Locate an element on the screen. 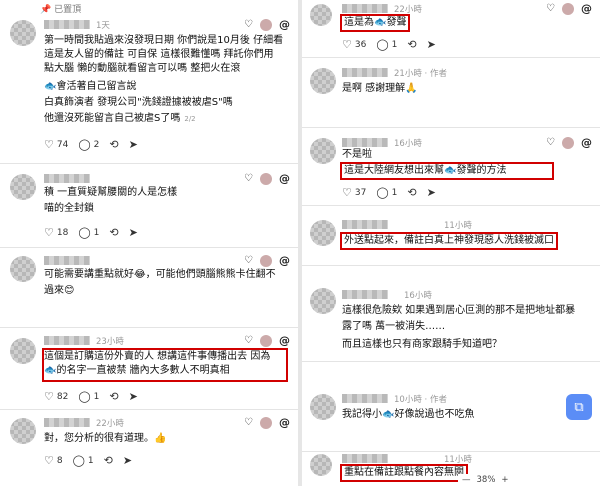  comment-post: 22小時 ♡ @ 這是為🐟發聲 ♡ 36 ◯ 1 ⟲ ➤ is located at coordinates (451, 29).